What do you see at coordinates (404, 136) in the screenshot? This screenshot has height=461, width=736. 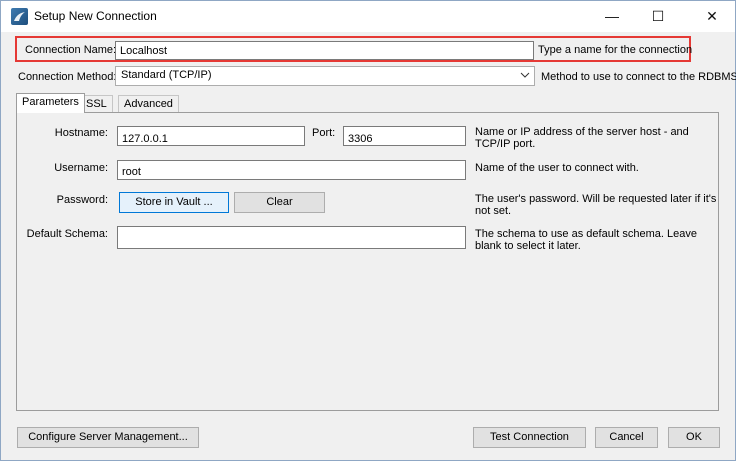 I see `port-input: 3306` at bounding box center [404, 136].